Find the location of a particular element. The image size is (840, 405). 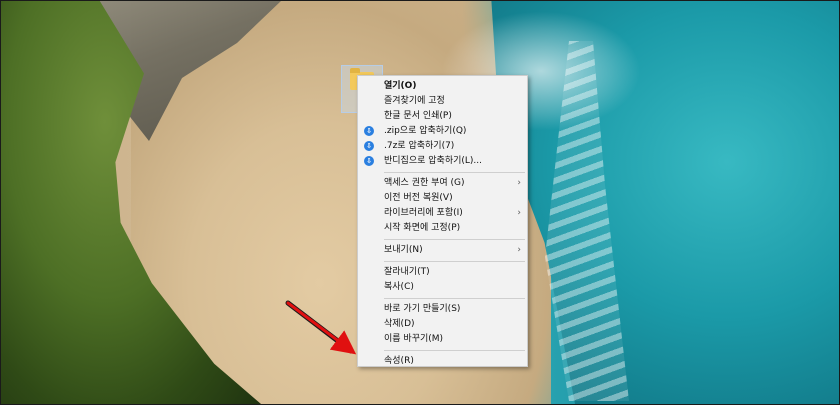

menu-item-label: .7z로 압축하기(7) is located at coordinates (419, 146).